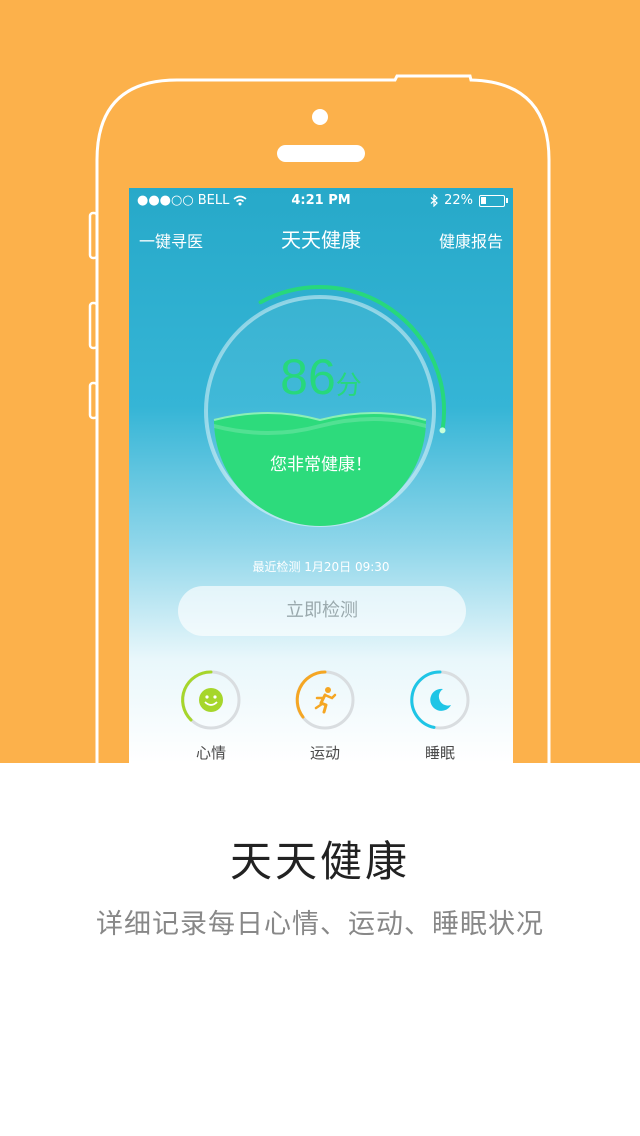 This screenshot has height=1136, width=640. Describe the element at coordinates (210, 753) in the screenshot. I see `mood-label: 心情` at that location.